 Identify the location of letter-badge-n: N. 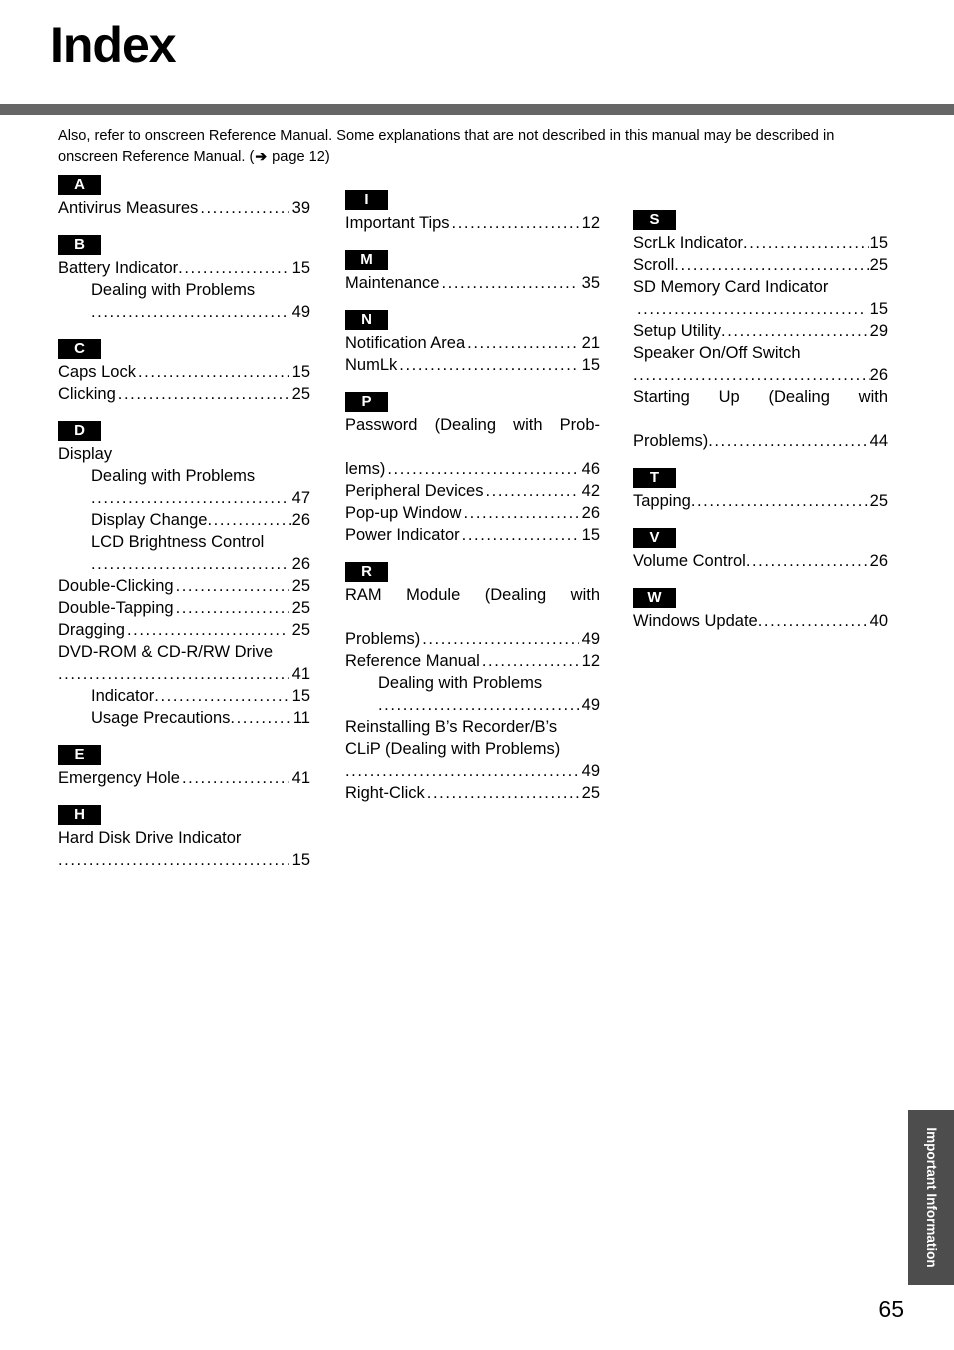
(366, 320).